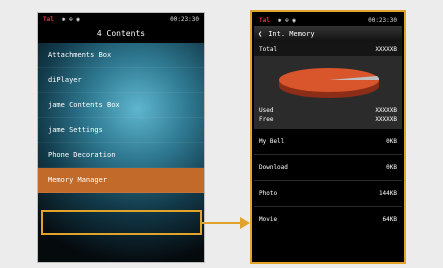  I want to click on memory-pie-chart, so click(329, 84).